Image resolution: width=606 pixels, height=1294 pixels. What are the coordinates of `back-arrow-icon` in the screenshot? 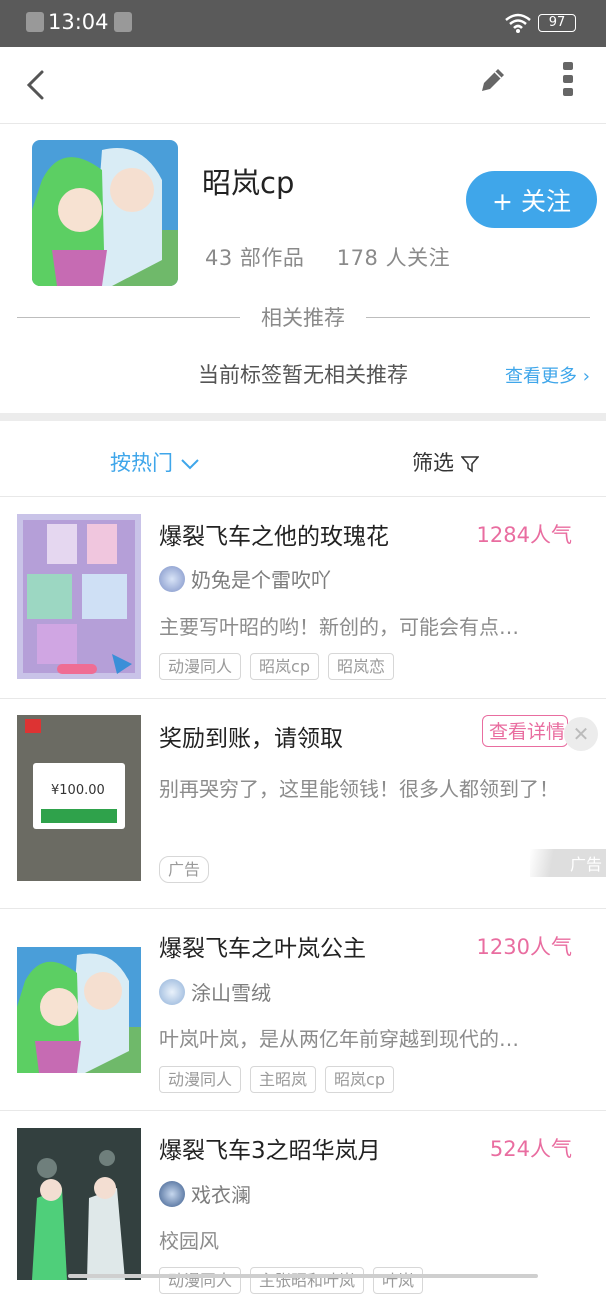 It's located at (35, 85).